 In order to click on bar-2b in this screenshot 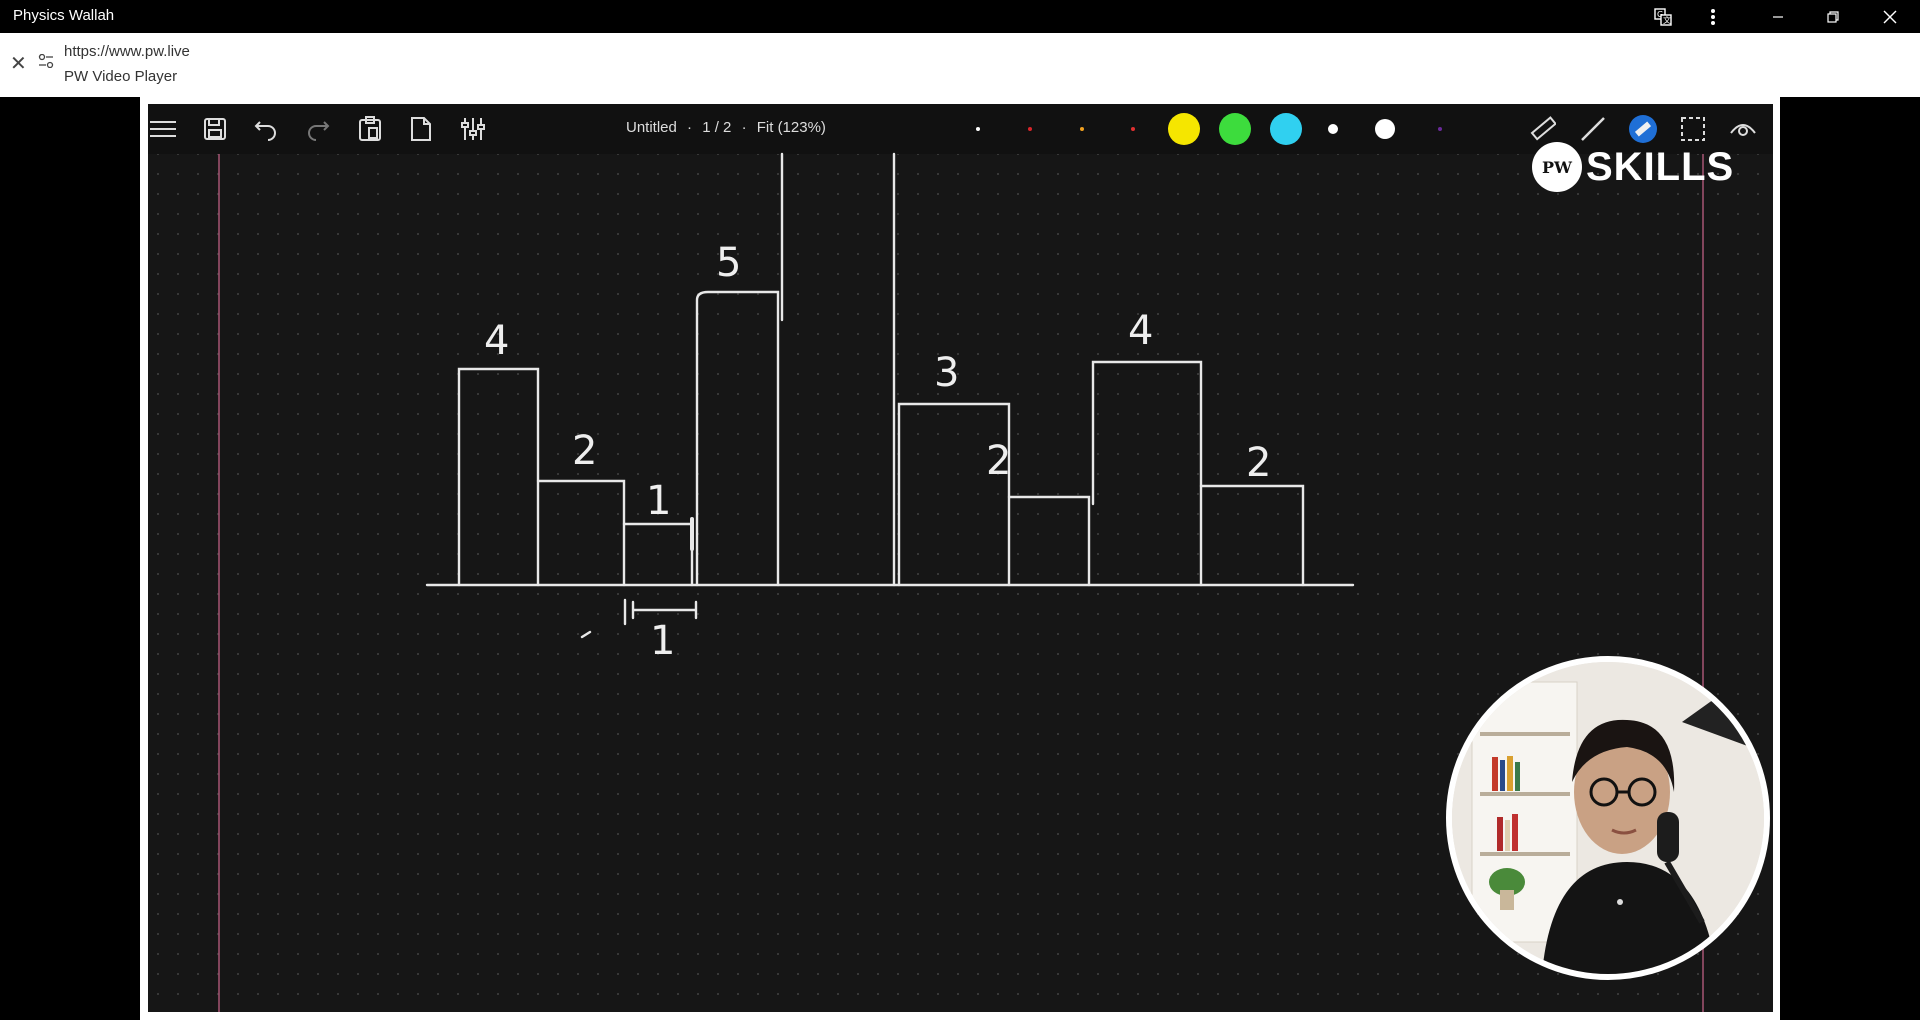, I will do `click(1049, 541)`.